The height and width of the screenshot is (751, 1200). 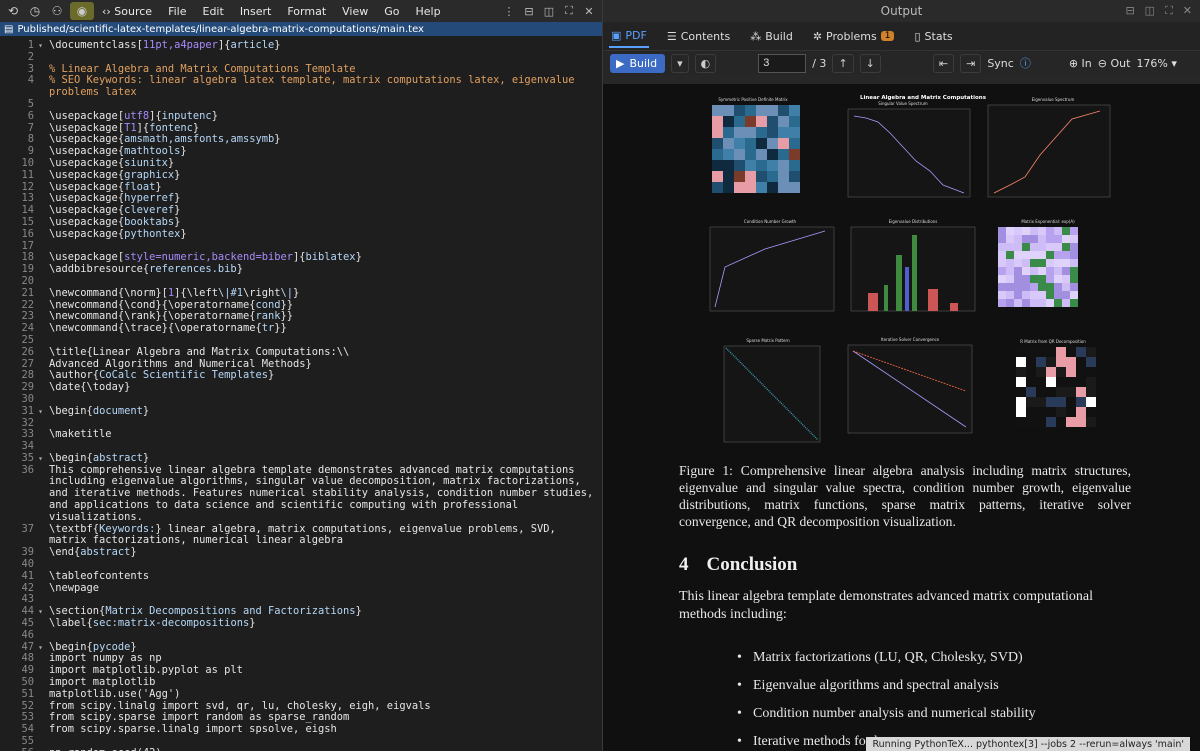 I want to click on tab-problems: ✲ Problems 1, so click(x=854, y=36).